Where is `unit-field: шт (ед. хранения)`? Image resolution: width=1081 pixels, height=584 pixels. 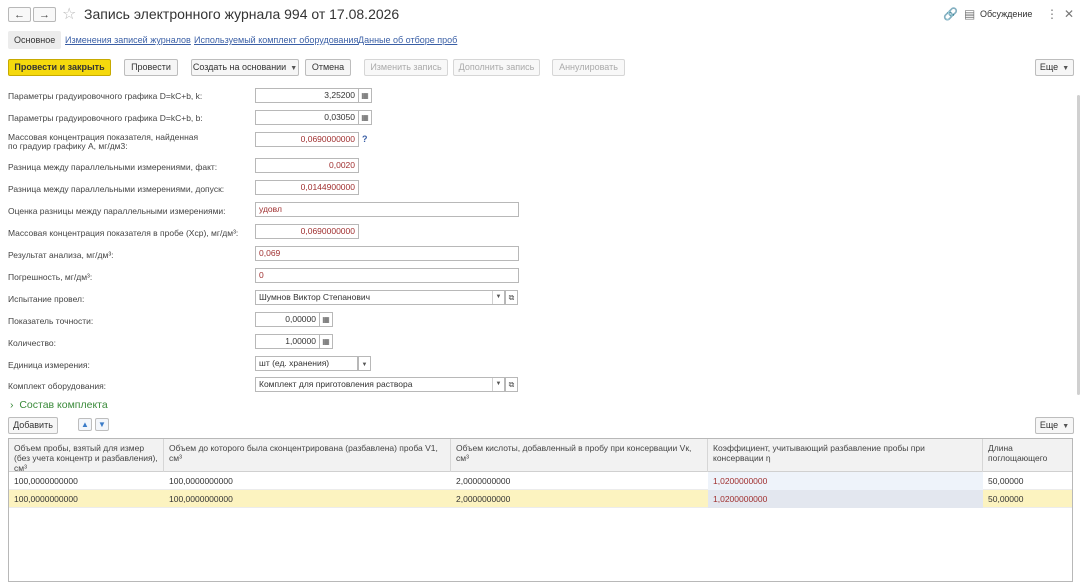
unit-field: шт (ед. хранения) is located at coordinates (306, 363).